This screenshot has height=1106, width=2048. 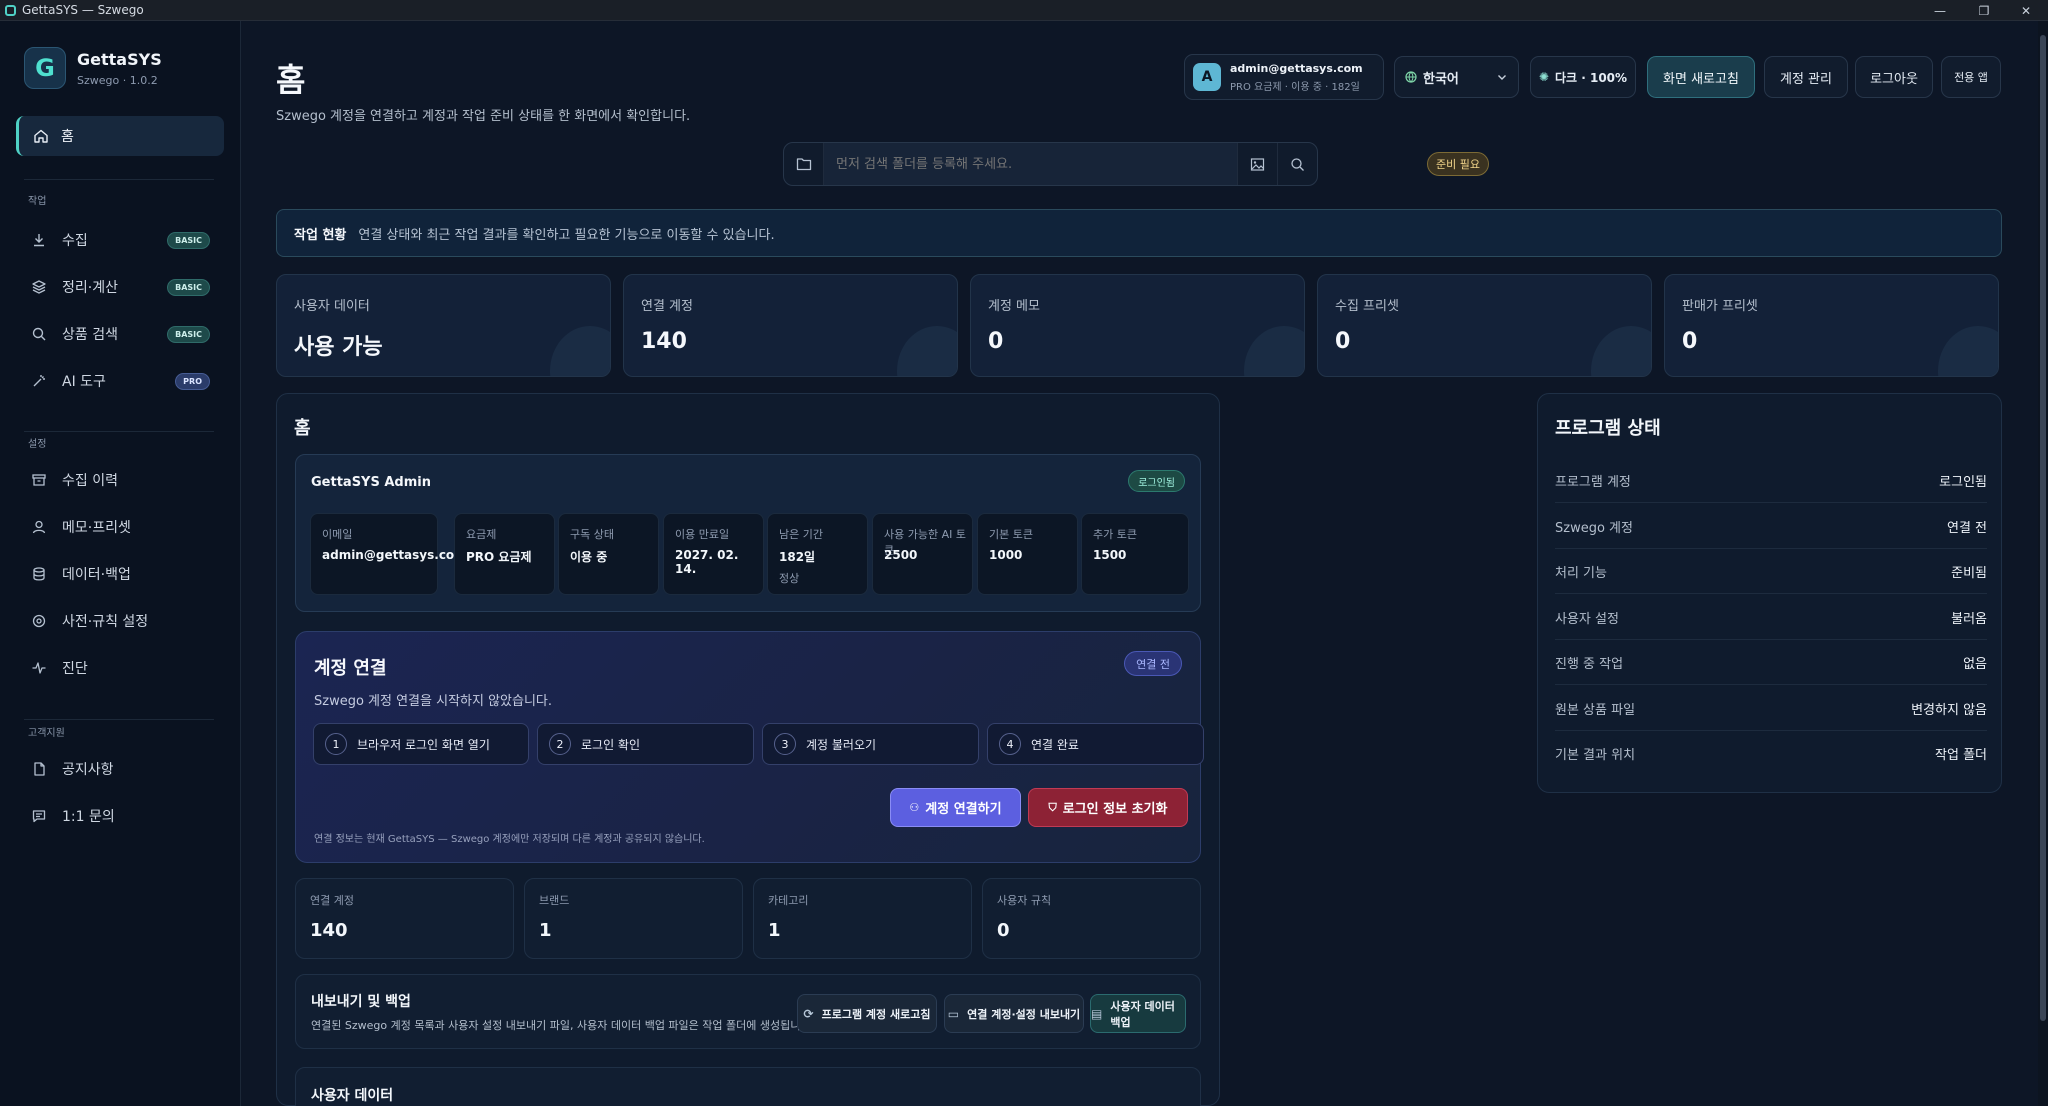 I want to click on sidebar-item-label: 수집 이력, so click(x=90, y=481).